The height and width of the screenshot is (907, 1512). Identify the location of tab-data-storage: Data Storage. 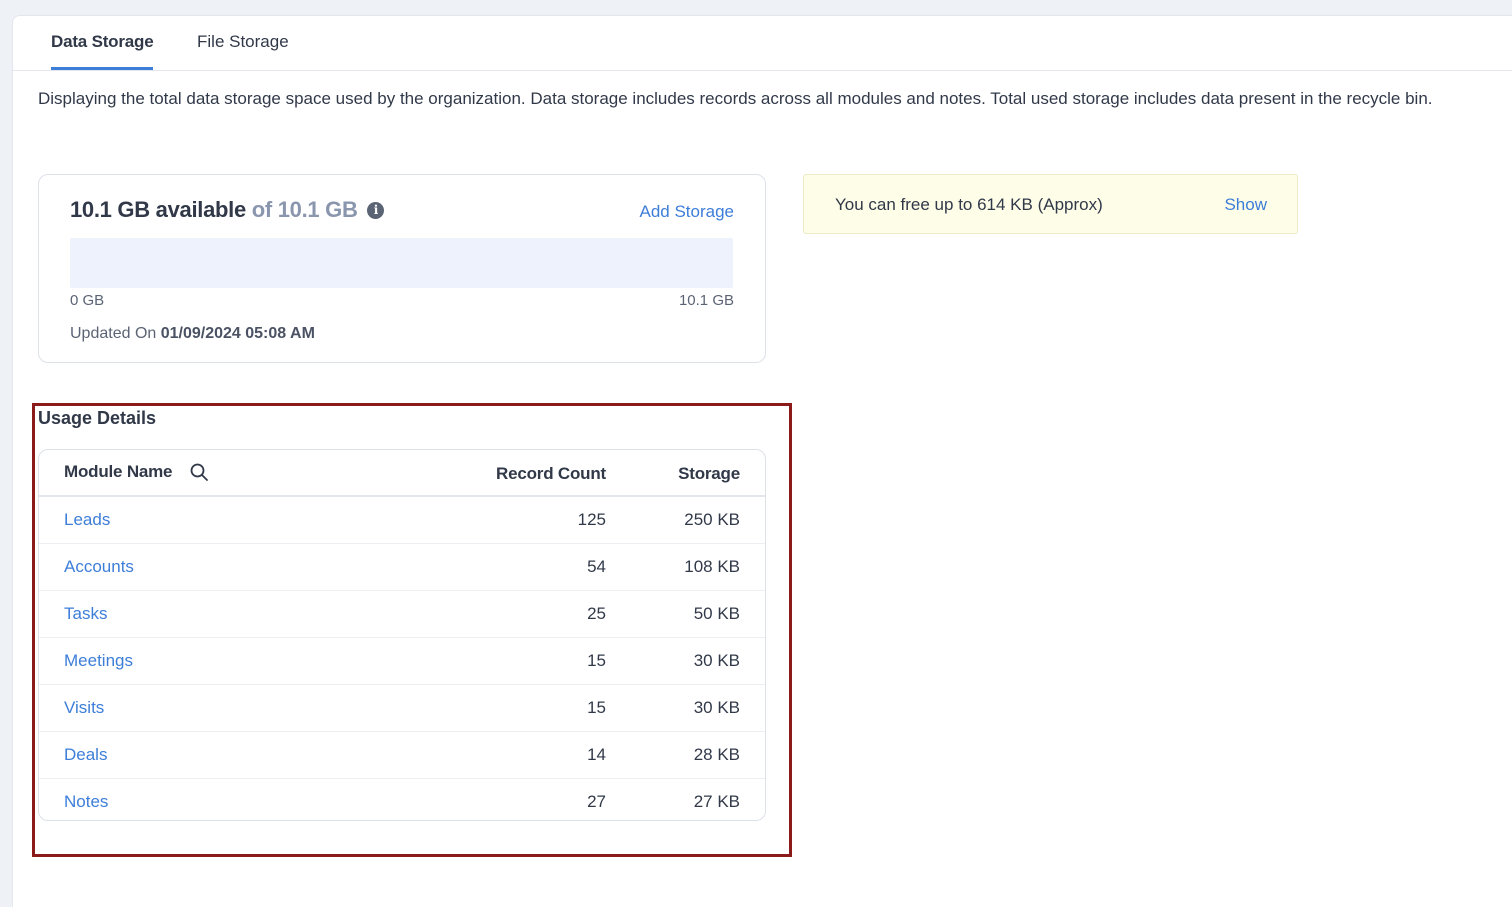
(102, 51).